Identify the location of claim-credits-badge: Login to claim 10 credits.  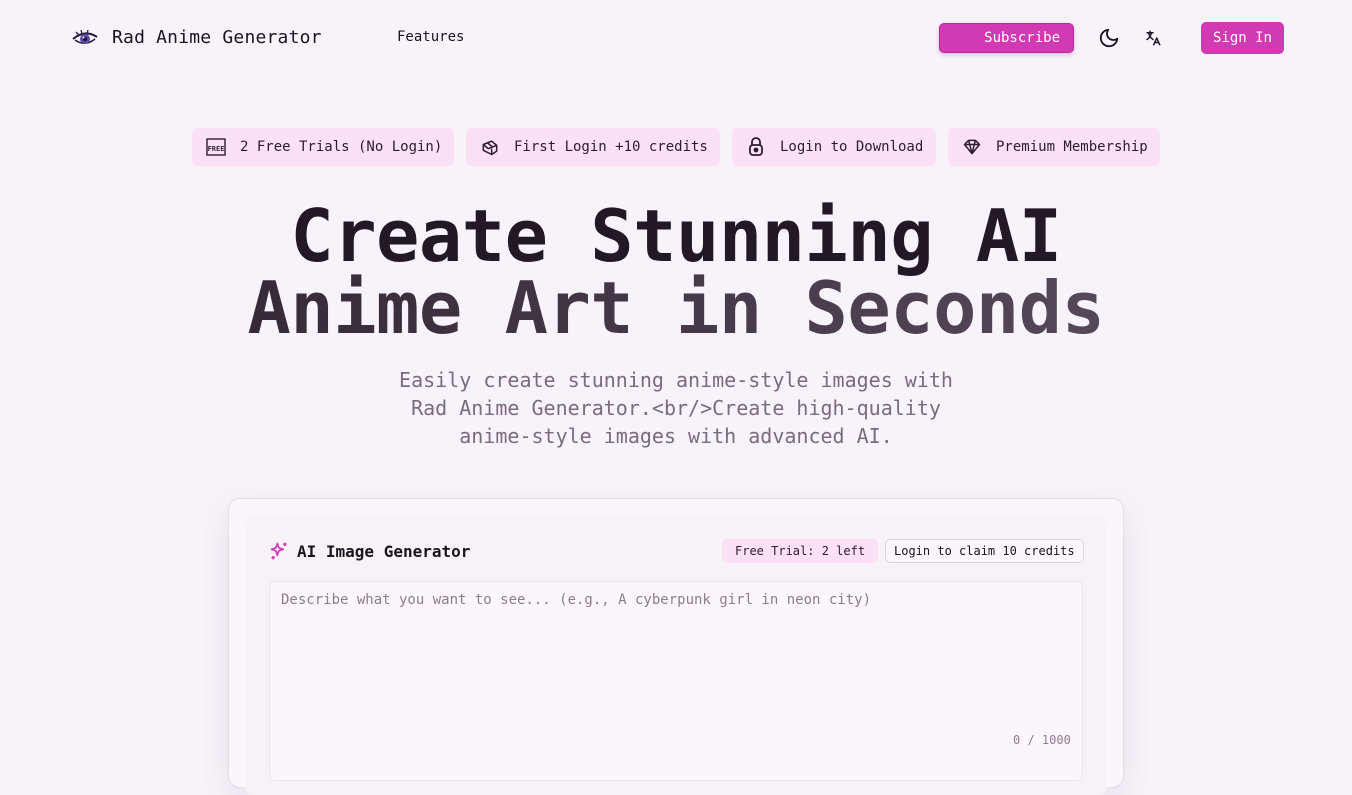
(984, 551).